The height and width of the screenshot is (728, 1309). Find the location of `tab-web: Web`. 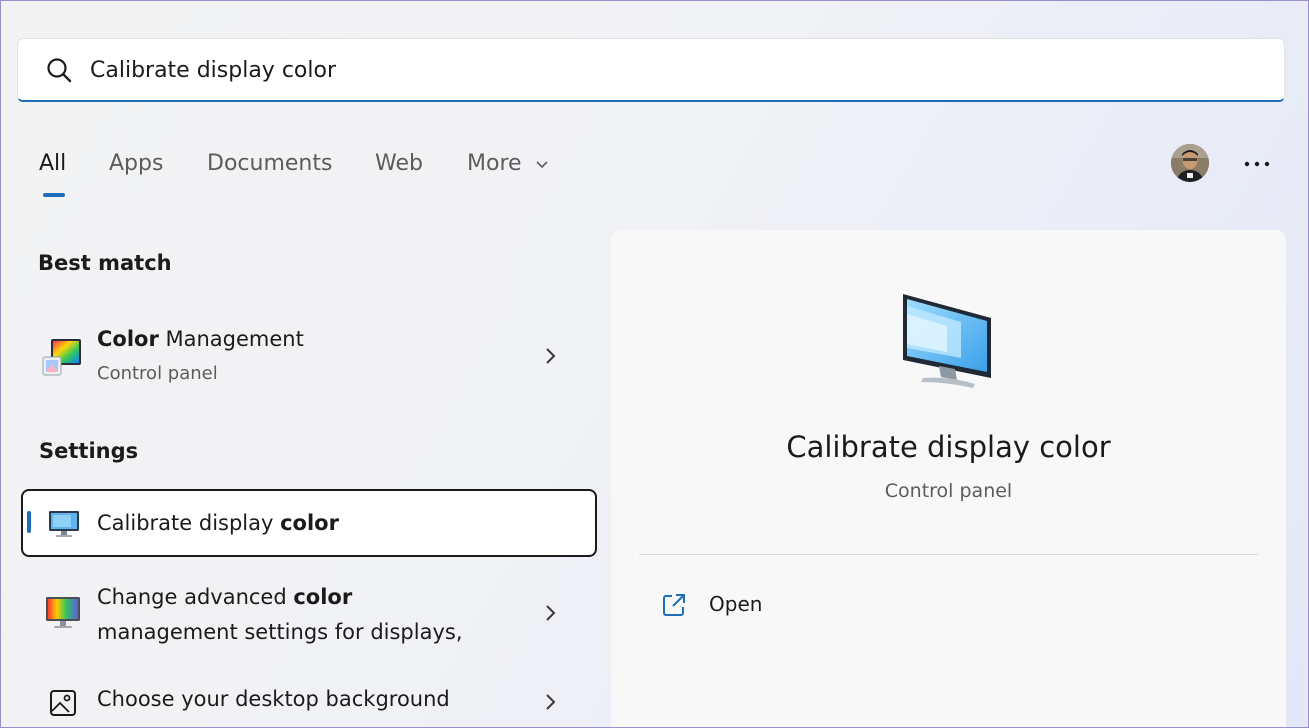

tab-web: Web is located at coordinates (399, 163).